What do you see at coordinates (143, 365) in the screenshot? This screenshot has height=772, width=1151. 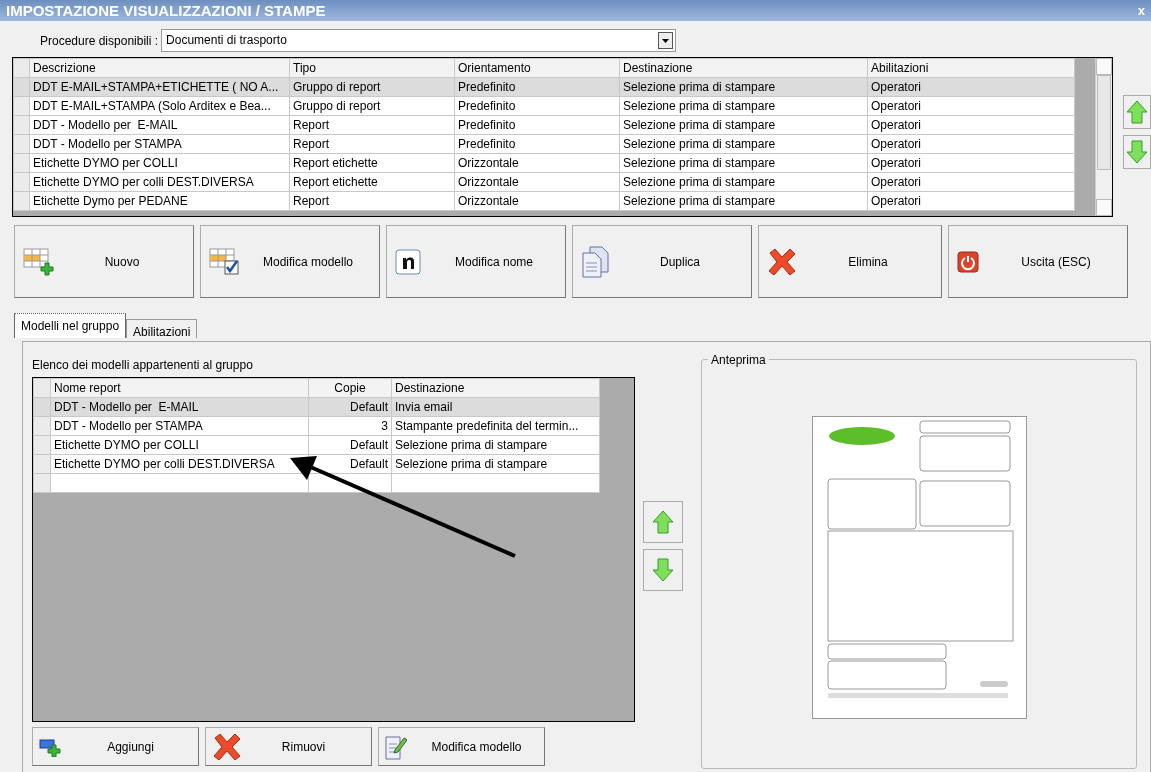 I see `caption-text: Elenco dei modelli appartenenti al gruppo` at bounding box center [143, 365].